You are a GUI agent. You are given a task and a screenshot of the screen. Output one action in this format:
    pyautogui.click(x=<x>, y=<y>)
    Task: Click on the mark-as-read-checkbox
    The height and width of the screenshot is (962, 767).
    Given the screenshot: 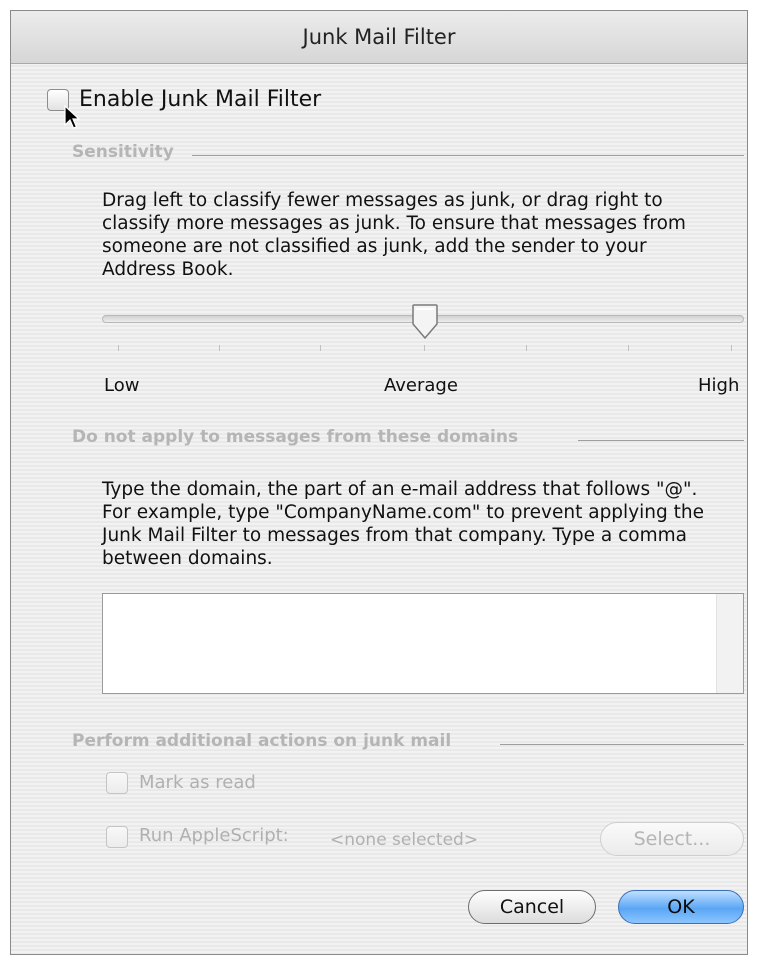 What is the action you would take?
    pyautogui.click(x=117, y=783)
    